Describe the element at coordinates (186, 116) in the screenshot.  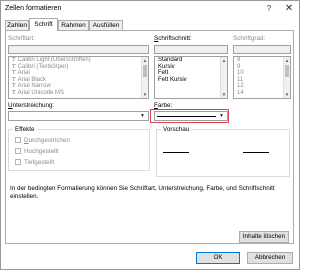
I see `color-swatch` at that location.